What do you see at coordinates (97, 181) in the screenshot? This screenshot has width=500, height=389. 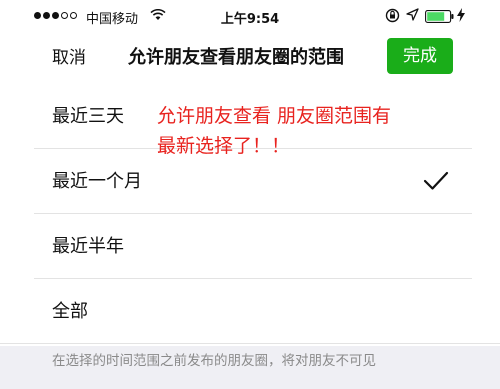 I see `option-label: 最近一个月` at bounding box center [97, 181].